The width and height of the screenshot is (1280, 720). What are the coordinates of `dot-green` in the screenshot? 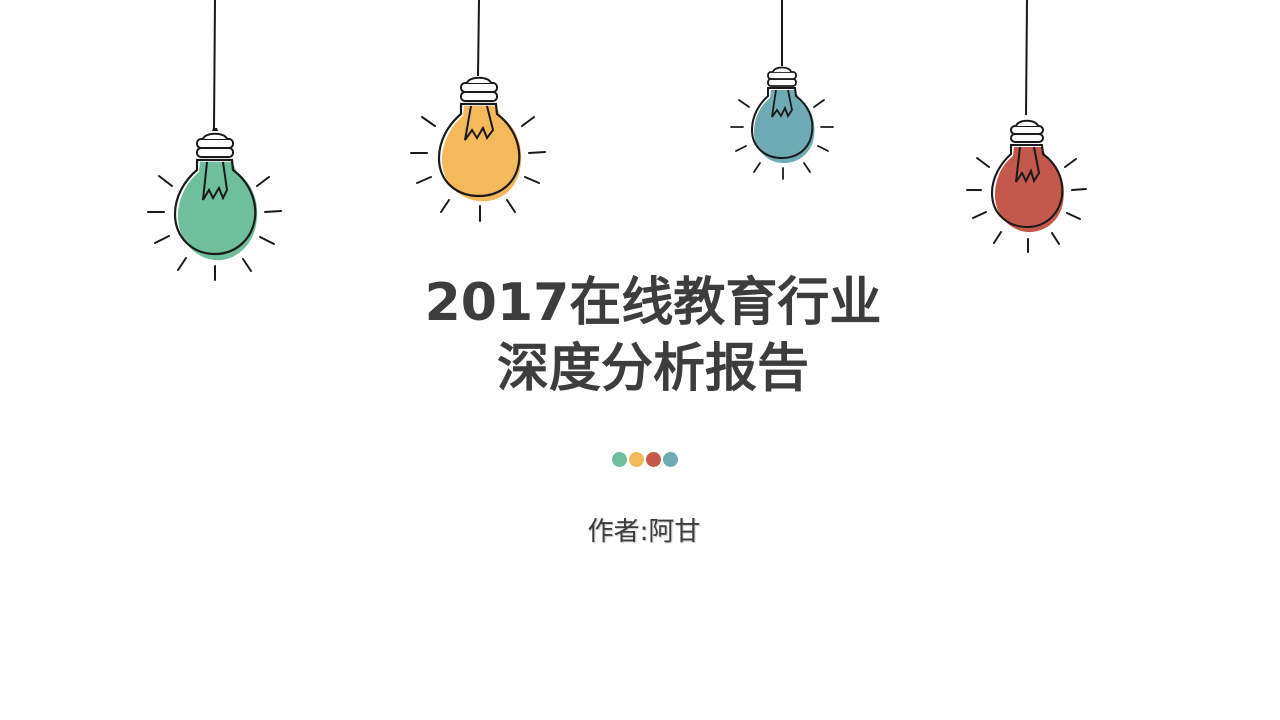 It's located at (619, 459).